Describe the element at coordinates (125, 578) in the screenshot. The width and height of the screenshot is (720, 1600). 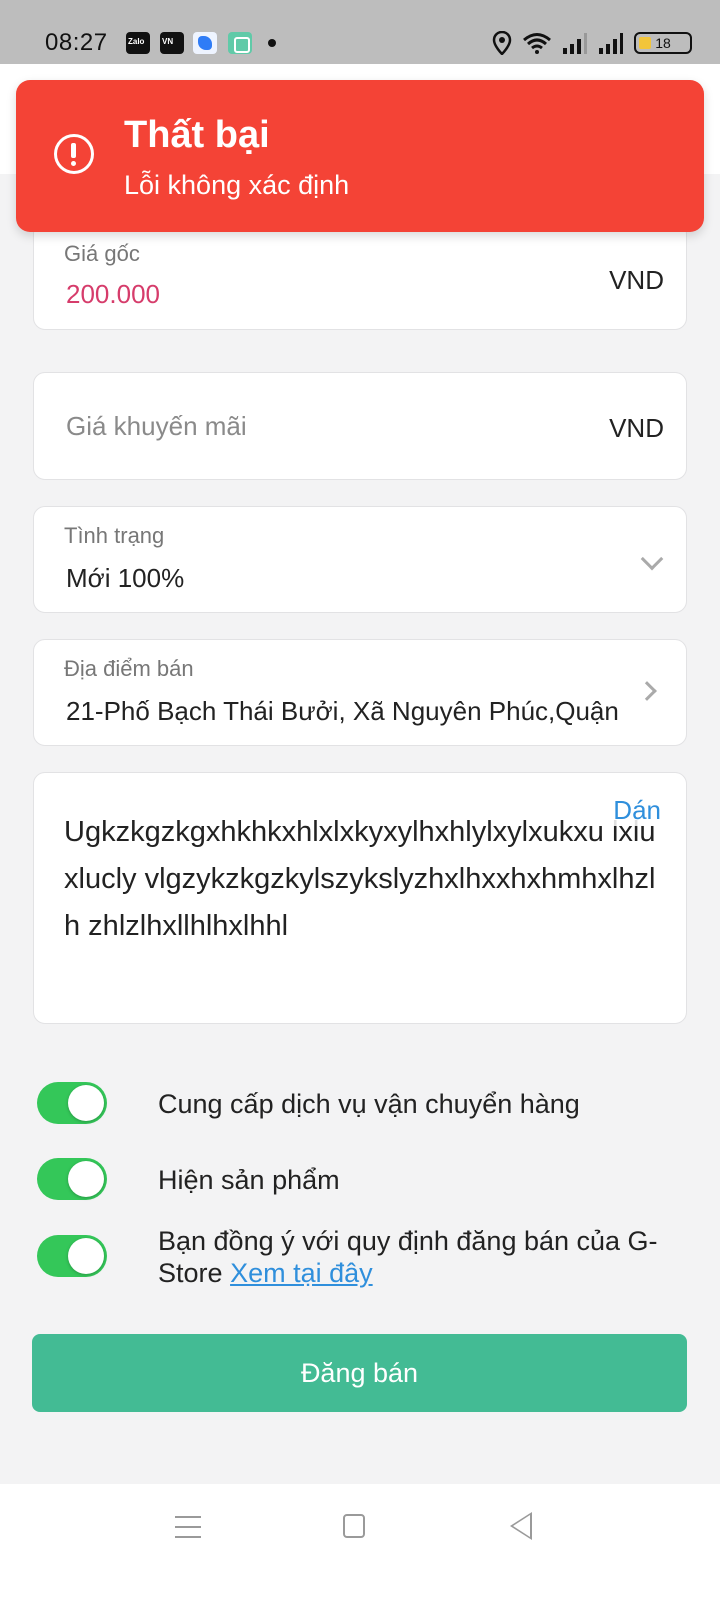
I see `condition-value: Mới 100%` at that location.